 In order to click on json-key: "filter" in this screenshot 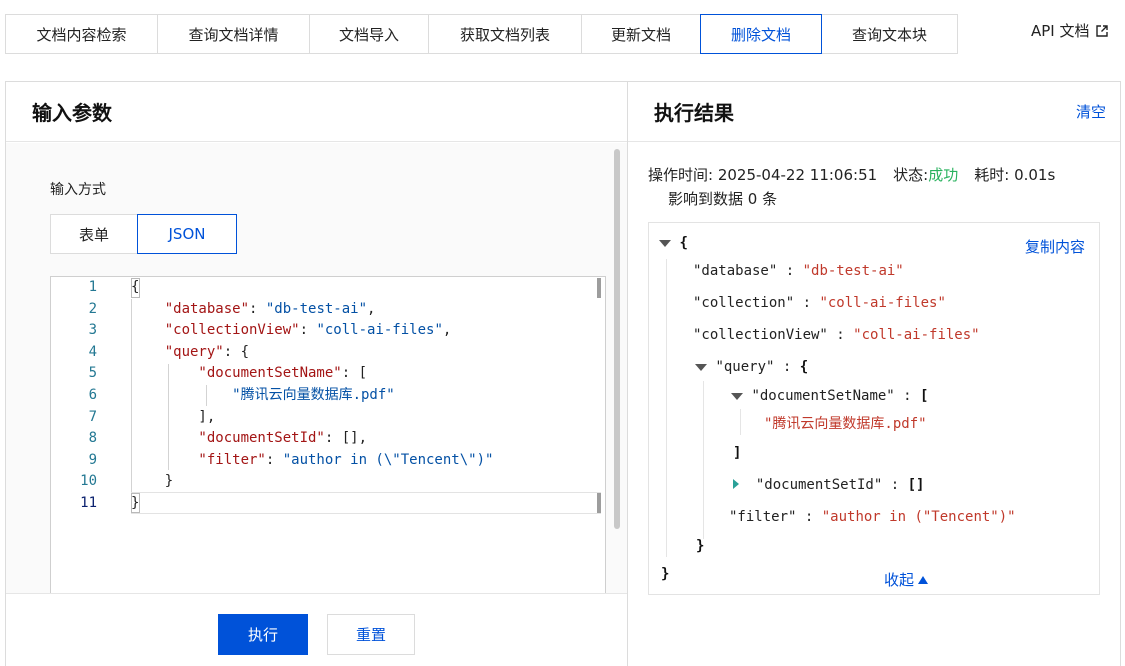, I will do `click(763, 517)`.